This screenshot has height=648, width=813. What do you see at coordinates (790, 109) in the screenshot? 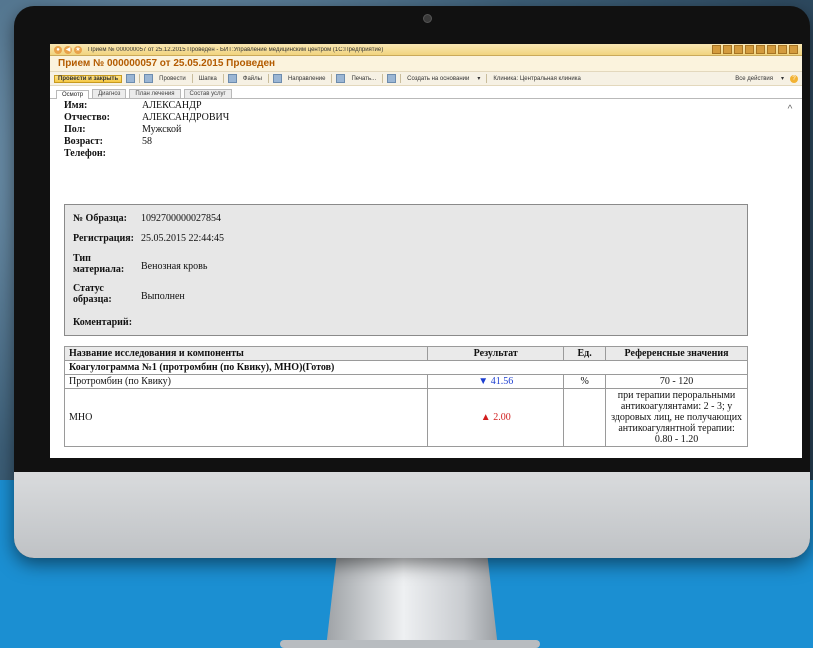
I see `chevron-up-icon: ^` at bounding box center [790, 109].